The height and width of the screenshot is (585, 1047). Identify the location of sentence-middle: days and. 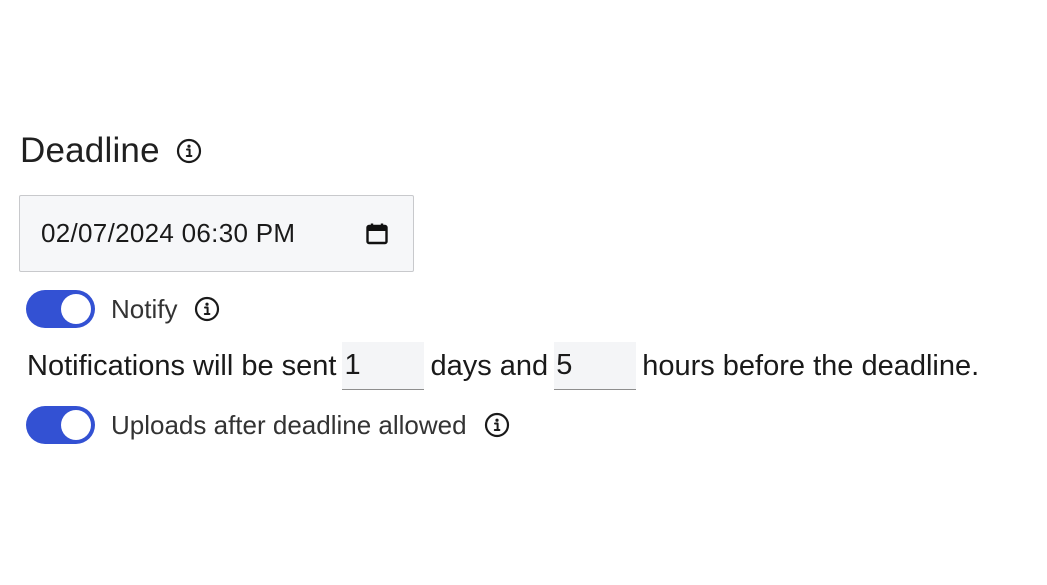
(489, 365).